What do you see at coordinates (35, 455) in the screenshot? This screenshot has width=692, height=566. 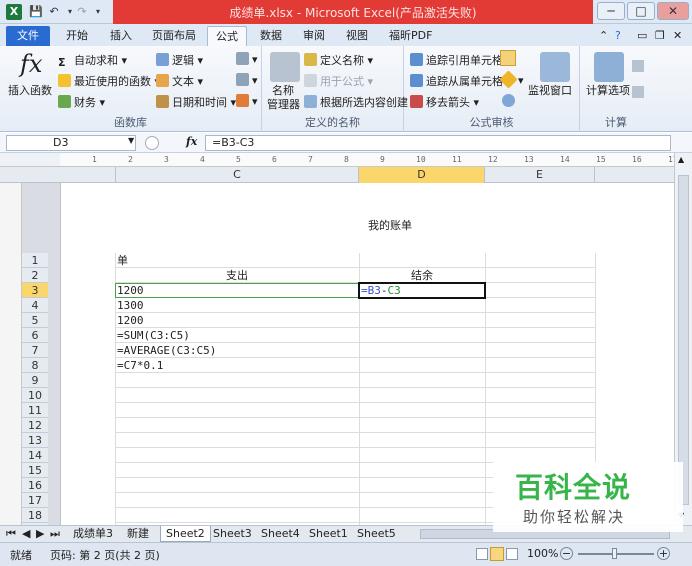 I see `row-header-14: 14` at bounding box center [35, 455].